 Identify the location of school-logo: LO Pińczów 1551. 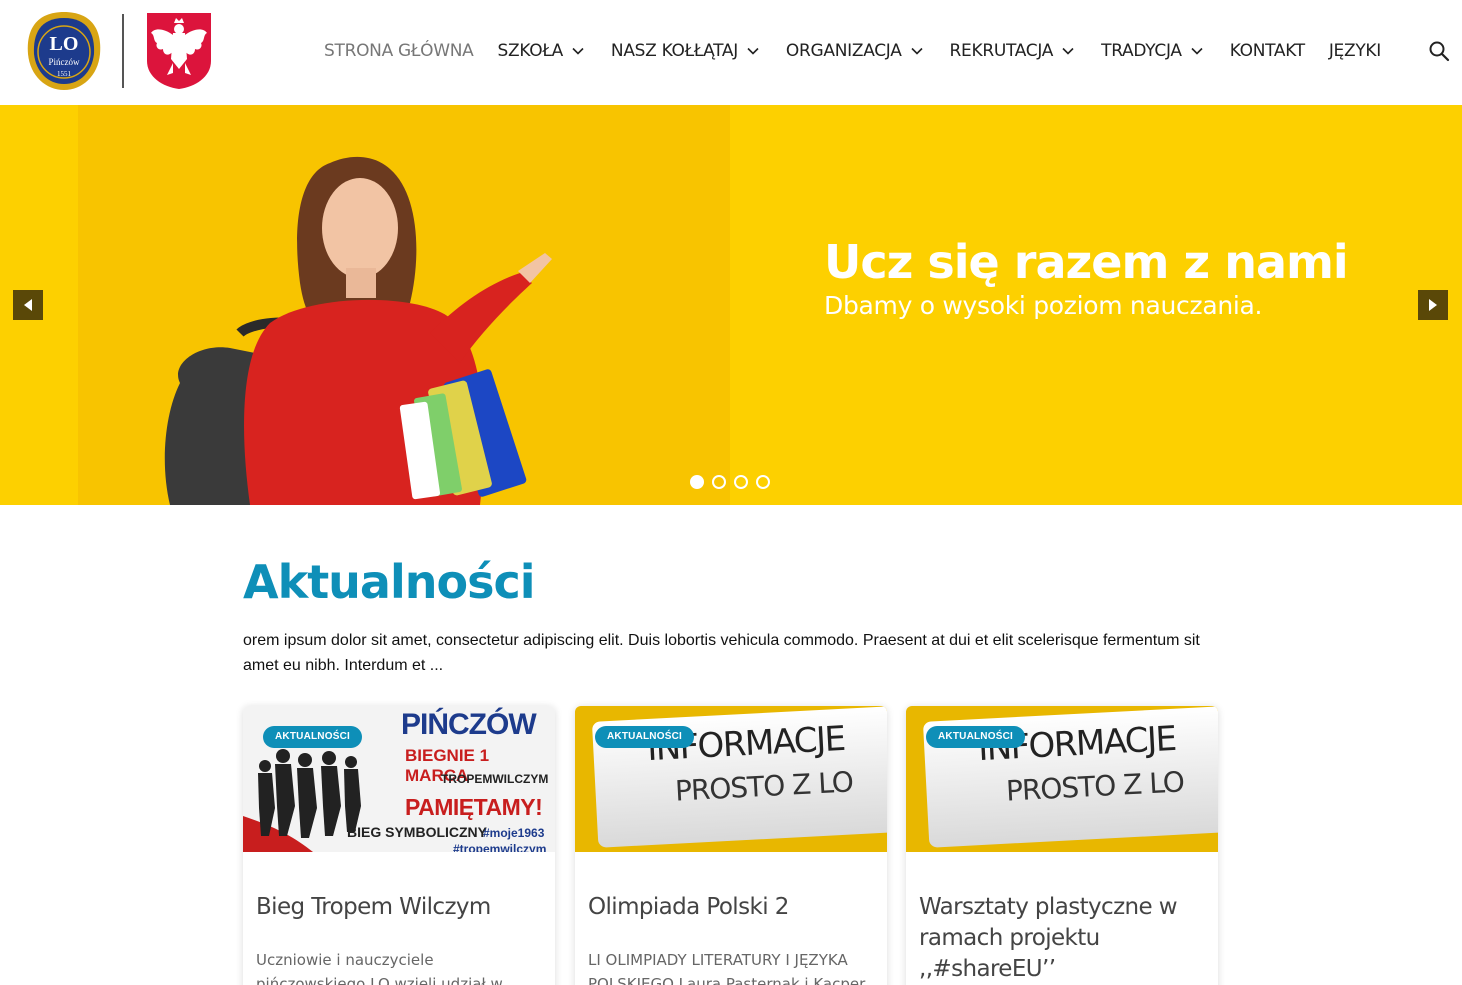
(64, 51).